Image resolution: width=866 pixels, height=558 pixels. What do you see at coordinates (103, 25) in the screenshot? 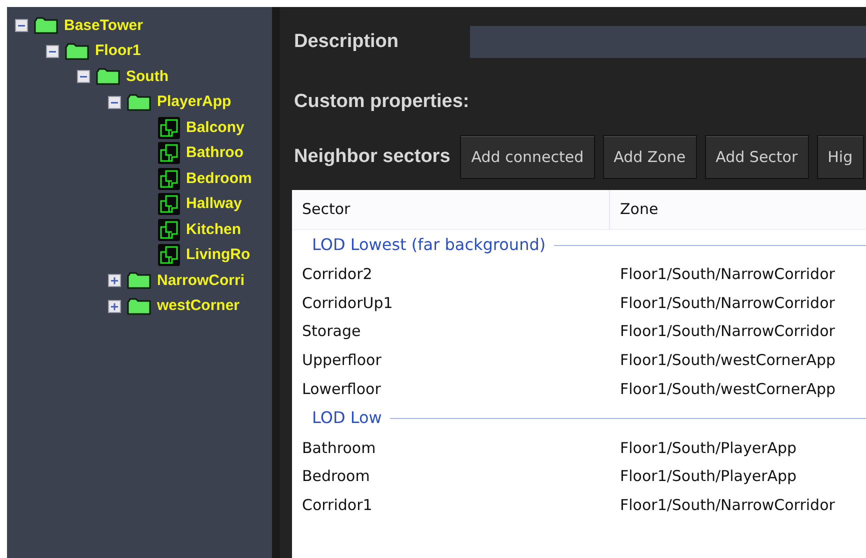
I see `tree-item: BaseTower` at bounding box center [103, 25].